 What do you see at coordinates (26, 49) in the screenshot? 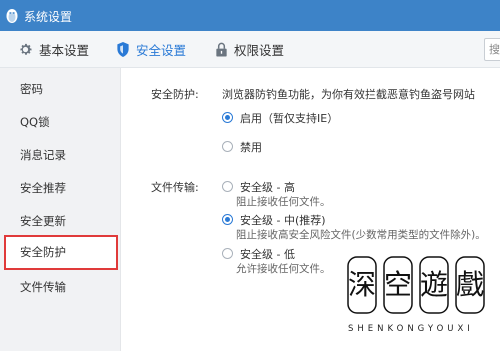
I see `gear-icon` at bounding box center [26, 49].